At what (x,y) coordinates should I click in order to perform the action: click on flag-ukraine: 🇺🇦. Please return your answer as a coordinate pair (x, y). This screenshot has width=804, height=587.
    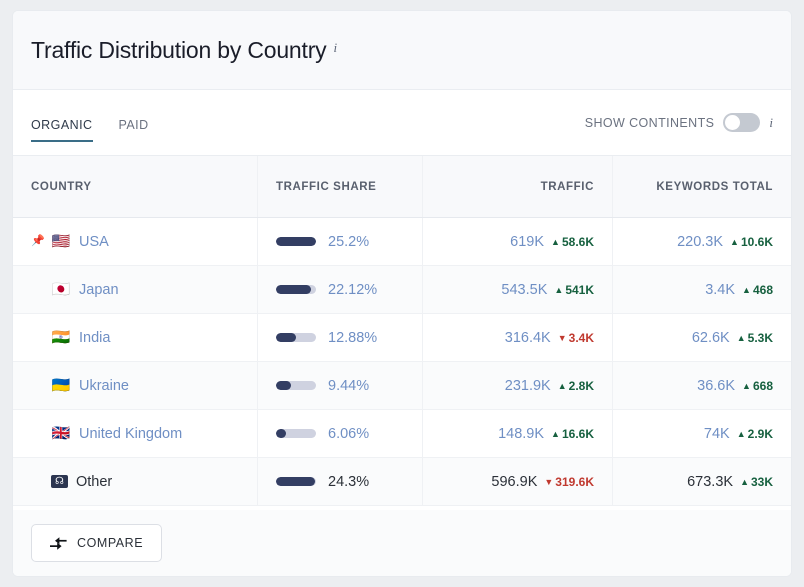
    Looking at the image, I should click on (61, 385).